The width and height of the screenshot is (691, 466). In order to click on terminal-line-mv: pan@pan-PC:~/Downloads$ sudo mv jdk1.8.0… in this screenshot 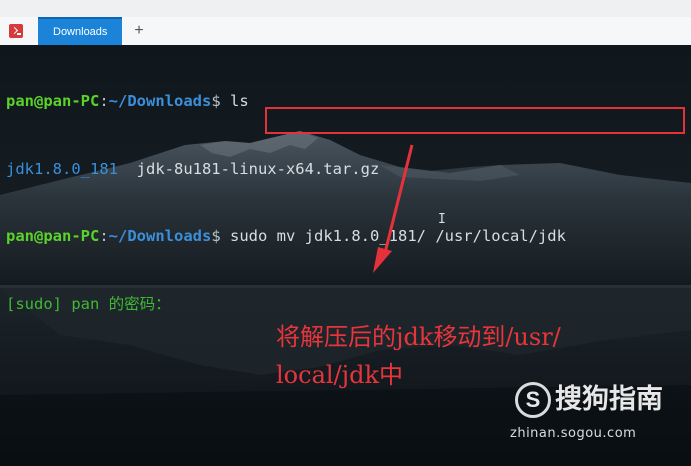, I will do `click(348, 236)`.